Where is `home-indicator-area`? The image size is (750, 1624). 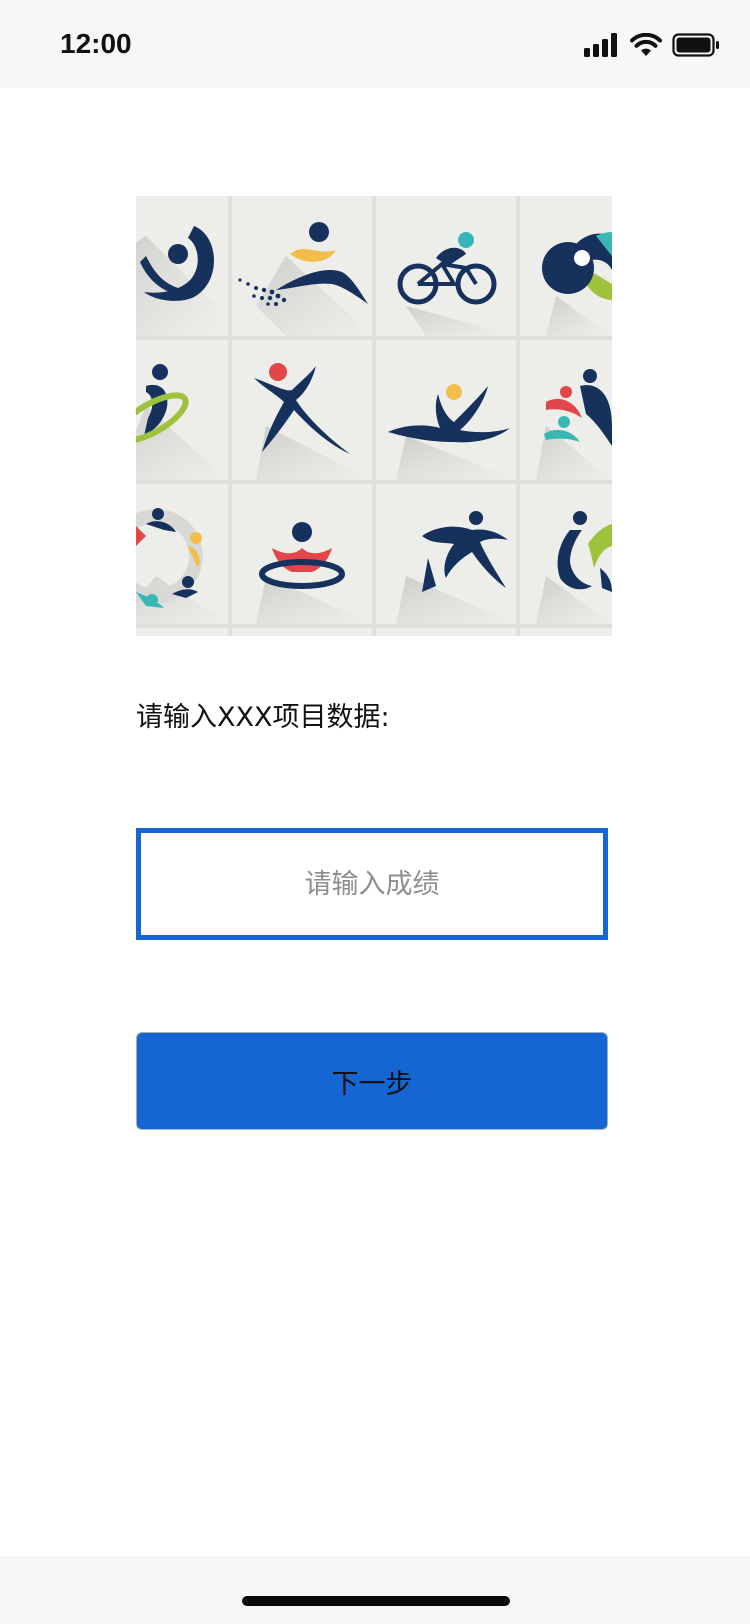
home-indicator-area is located at coordinates (375, 1590).